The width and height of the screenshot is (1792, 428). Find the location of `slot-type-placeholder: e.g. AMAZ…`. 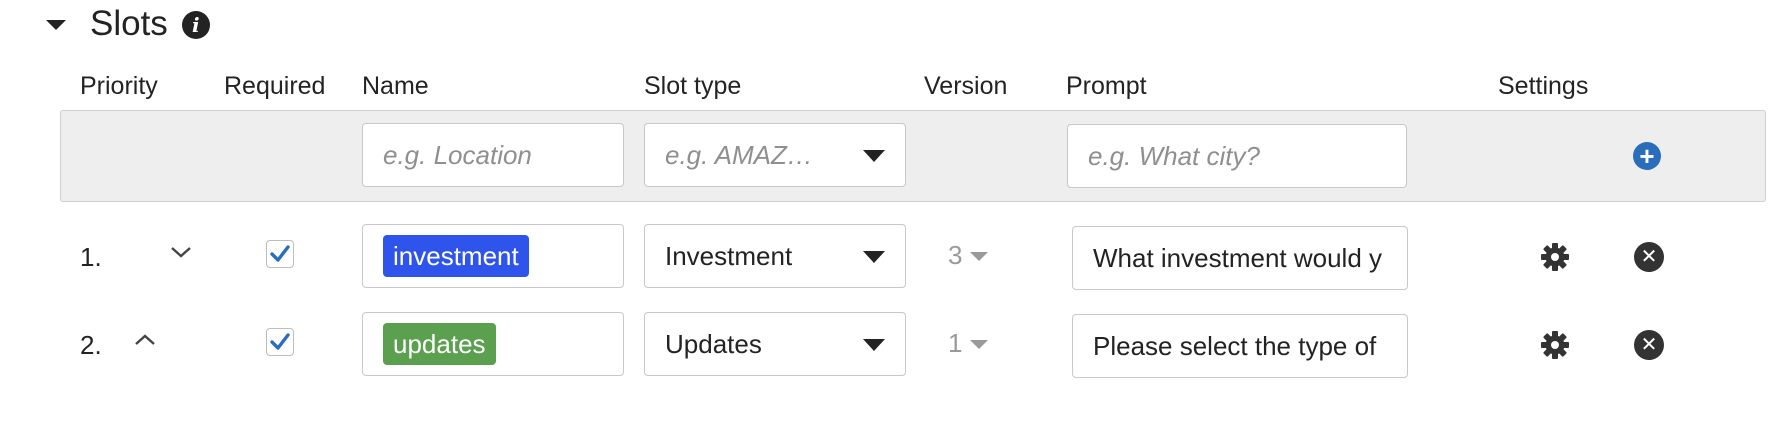

slot-type-placeholder: e.g. AMAZ… is located at coordinates (739, 154).